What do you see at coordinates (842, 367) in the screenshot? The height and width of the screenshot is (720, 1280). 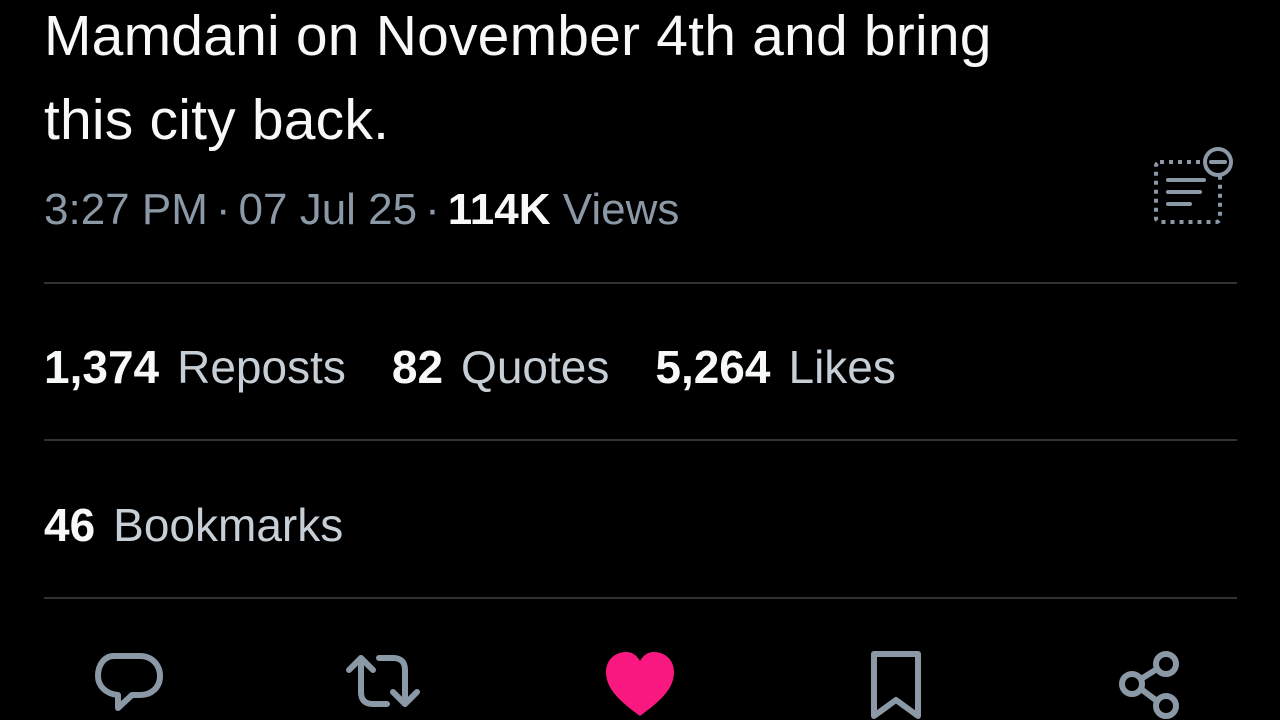 I see `likes-label: Likes` at bounding box center [842, 367].